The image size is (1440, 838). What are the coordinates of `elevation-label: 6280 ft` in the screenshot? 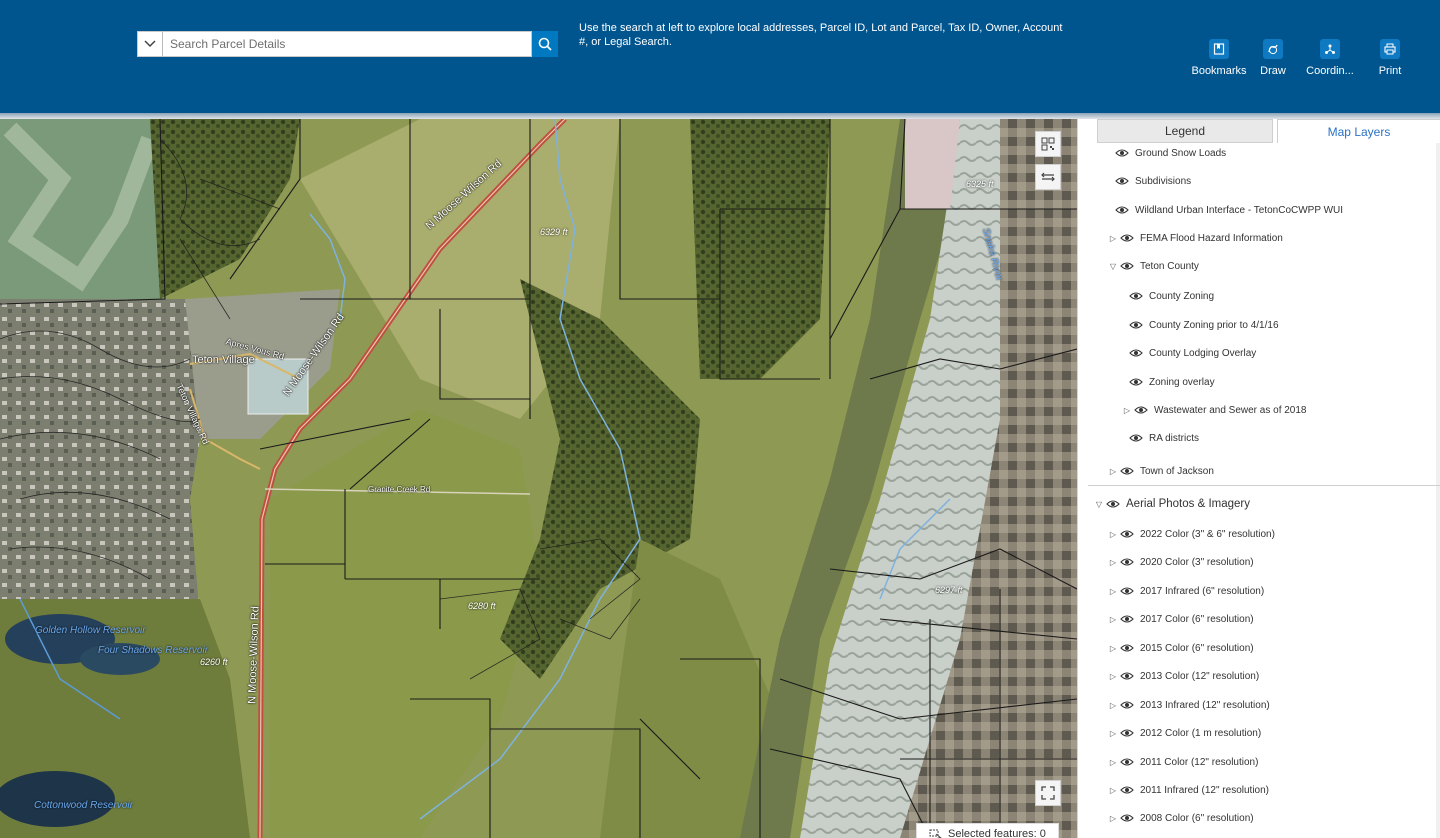 It's located at (482, 606).